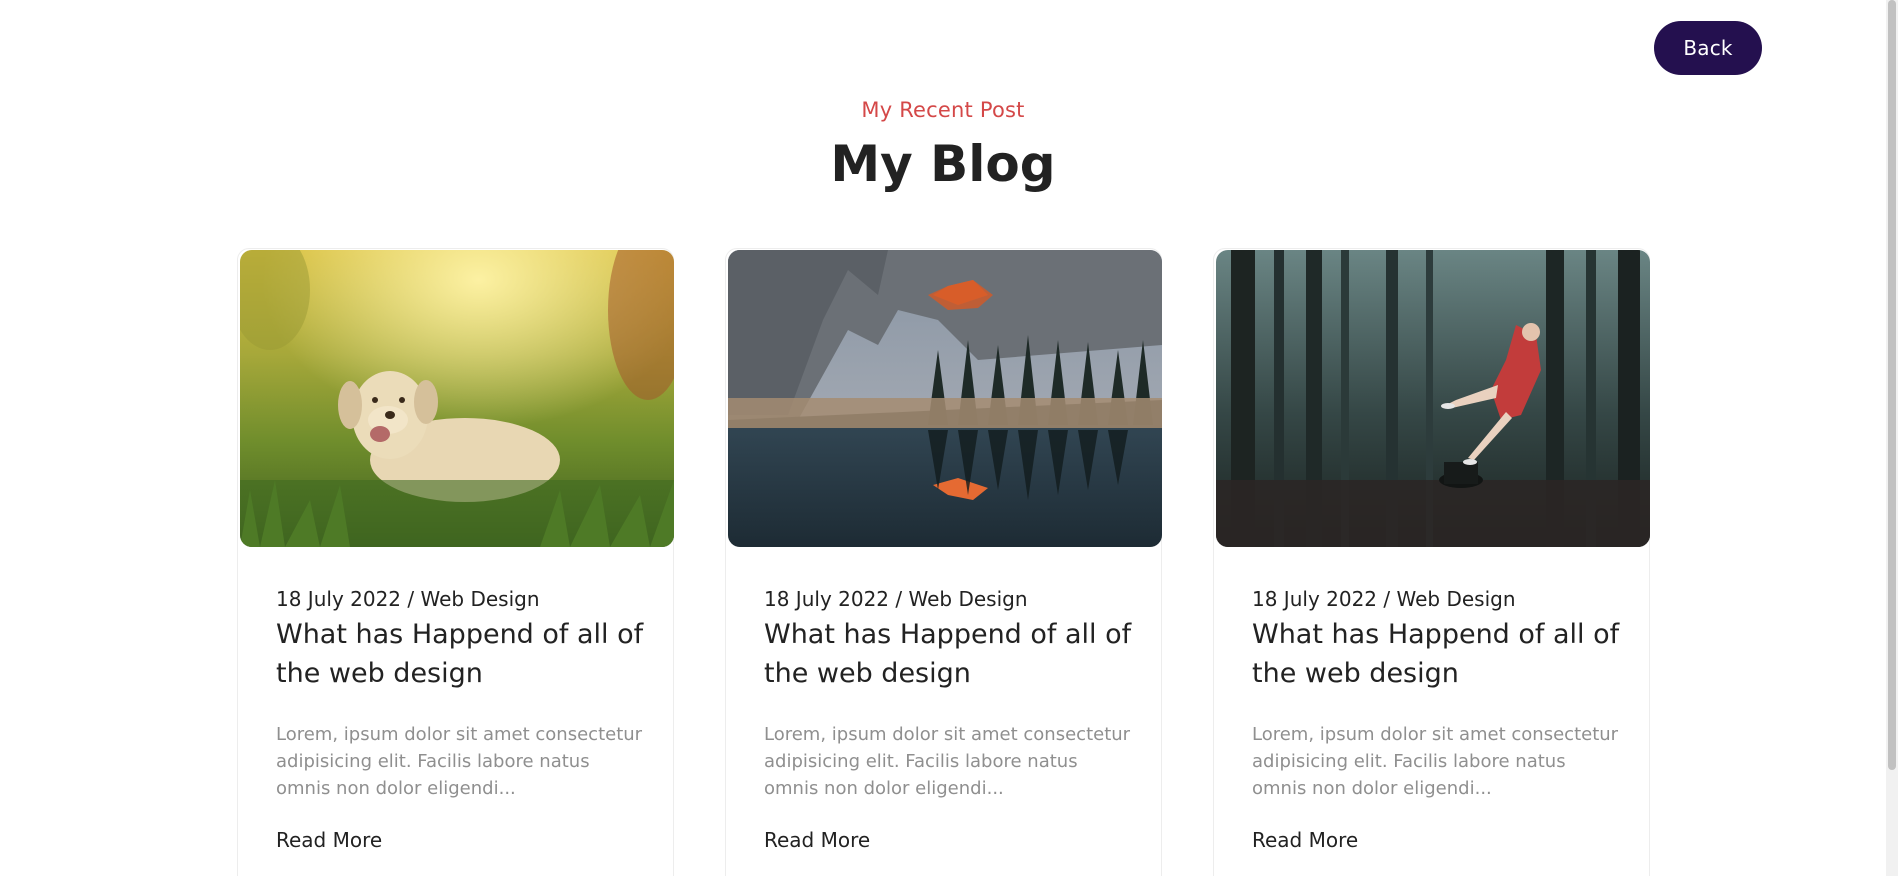 This screenshot has height=876, width=1898. What do you see at coordinates (1708, 48) in the screenshot?
I see `back-button: Back` at bounding box center [1708, 48].